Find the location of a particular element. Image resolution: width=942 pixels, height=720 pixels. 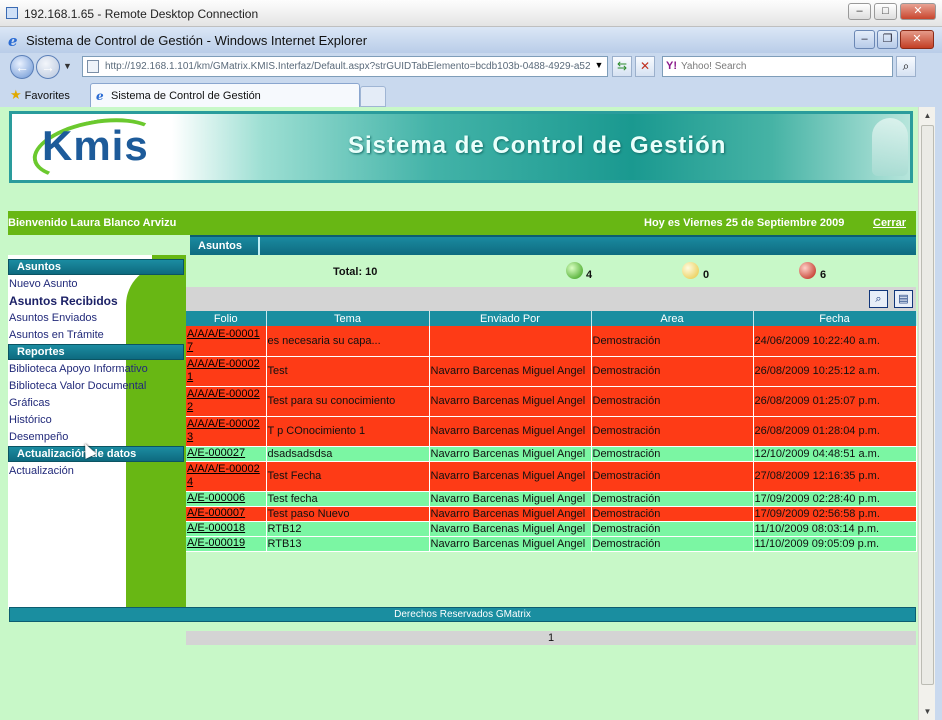

folio-cell: A/E-000007 is located at coordinates (226, 514).